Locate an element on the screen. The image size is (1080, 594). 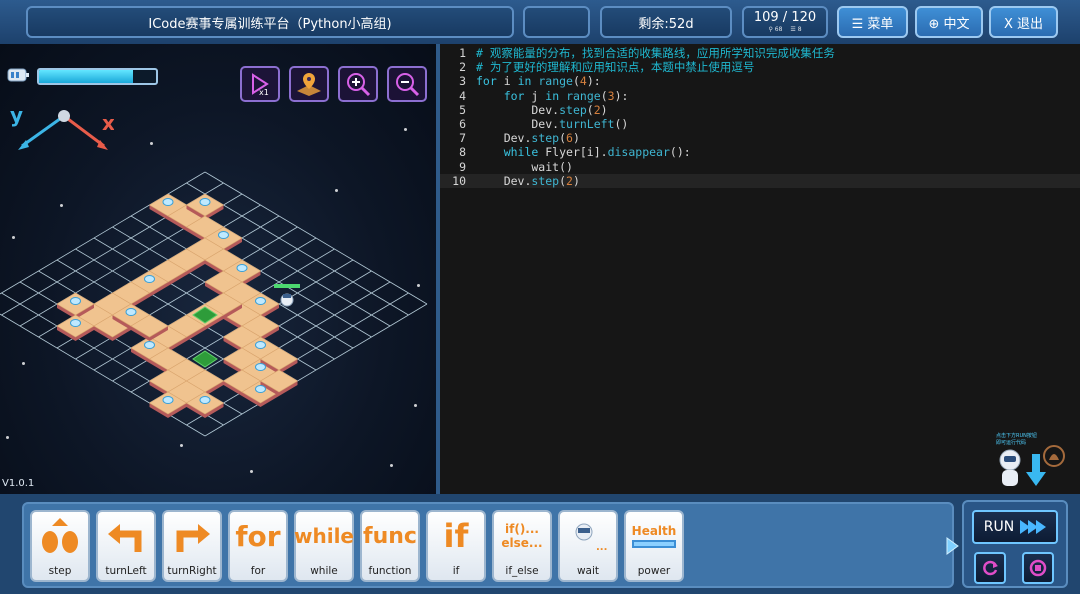
level-progress: 109 / 120 ⚲ 68 ☰ 8 is located at coordinates (785, 22).